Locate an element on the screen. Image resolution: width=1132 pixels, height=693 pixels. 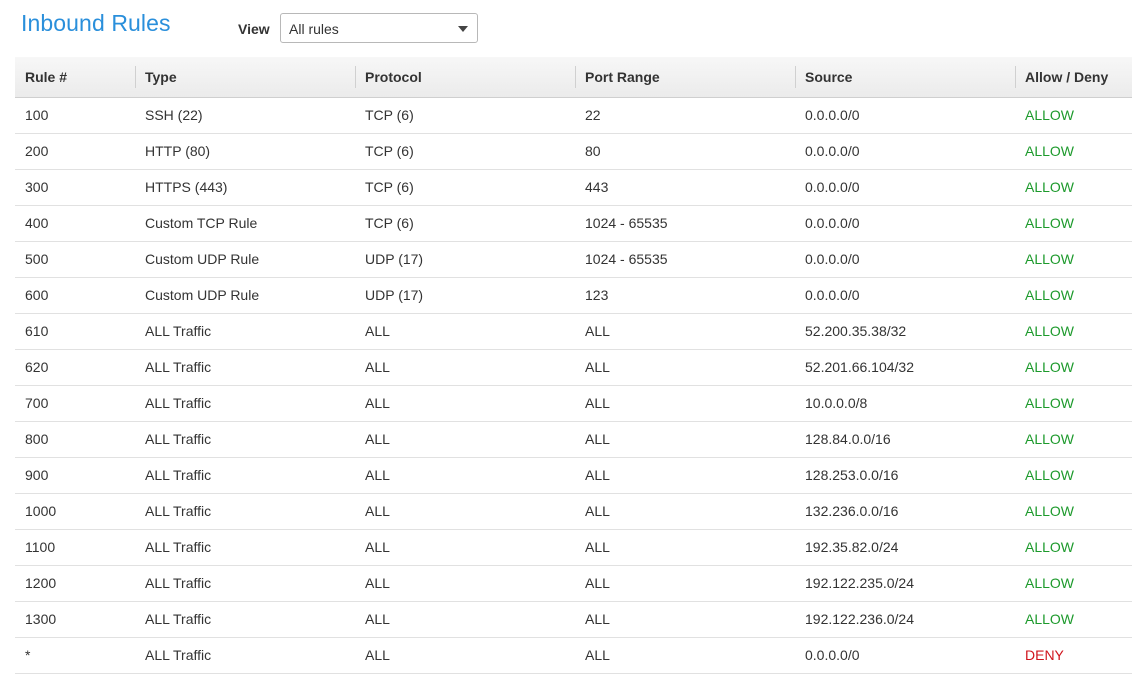
source-cell: 132.236.0.0/16 is located at coordinates (905, 511).